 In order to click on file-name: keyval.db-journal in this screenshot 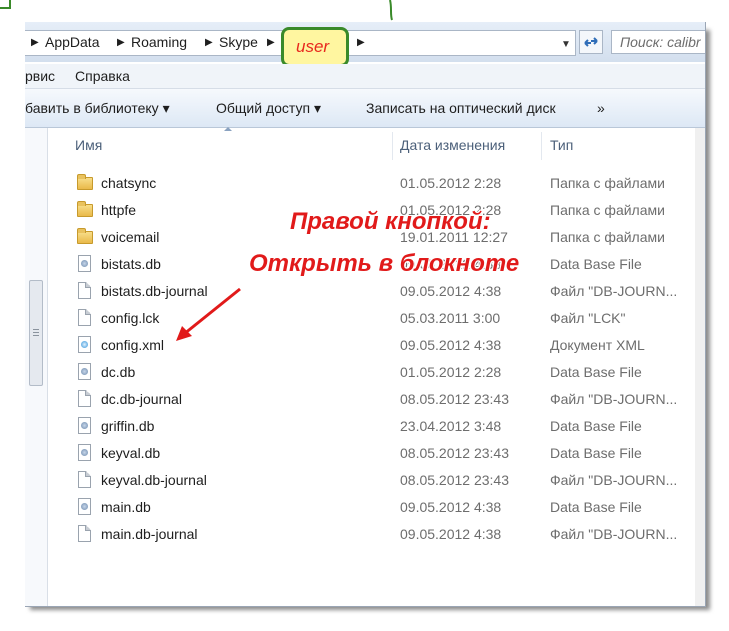, I will do `click(154, 480)`.